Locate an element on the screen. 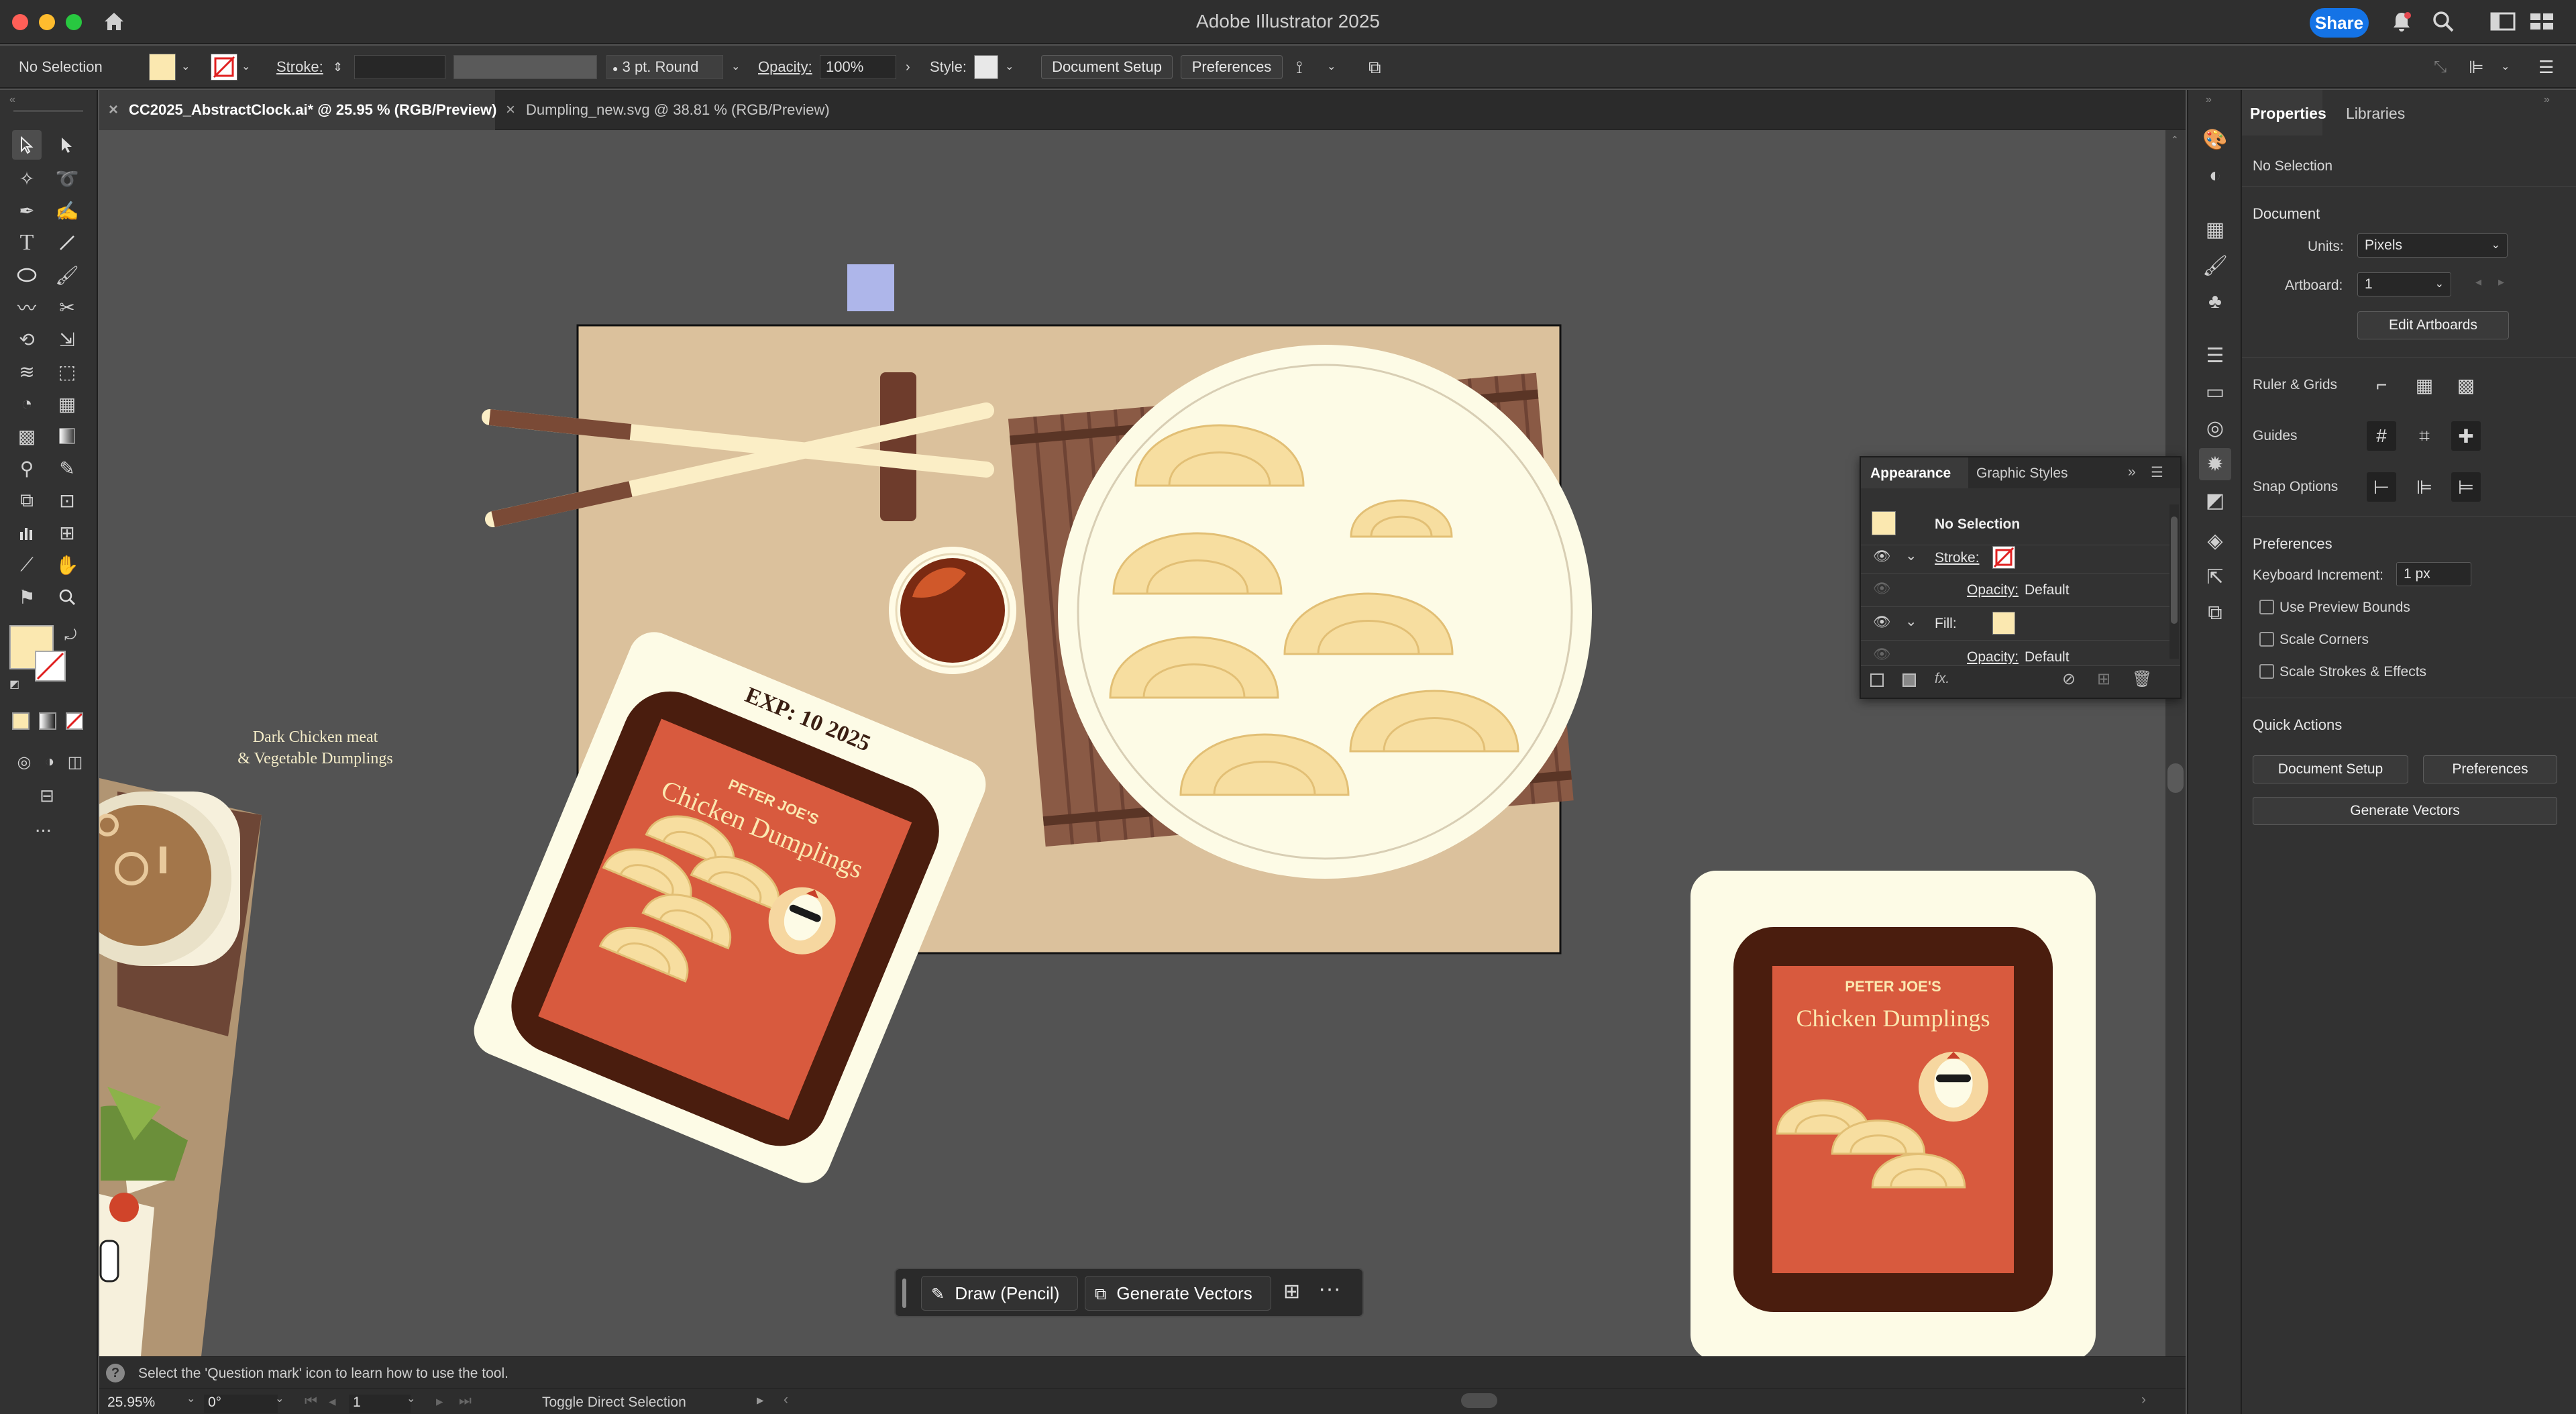 This screenshot has width=2576, height=1414. next-artboard-icon: ▸ is located at coordinates (2501, 282).